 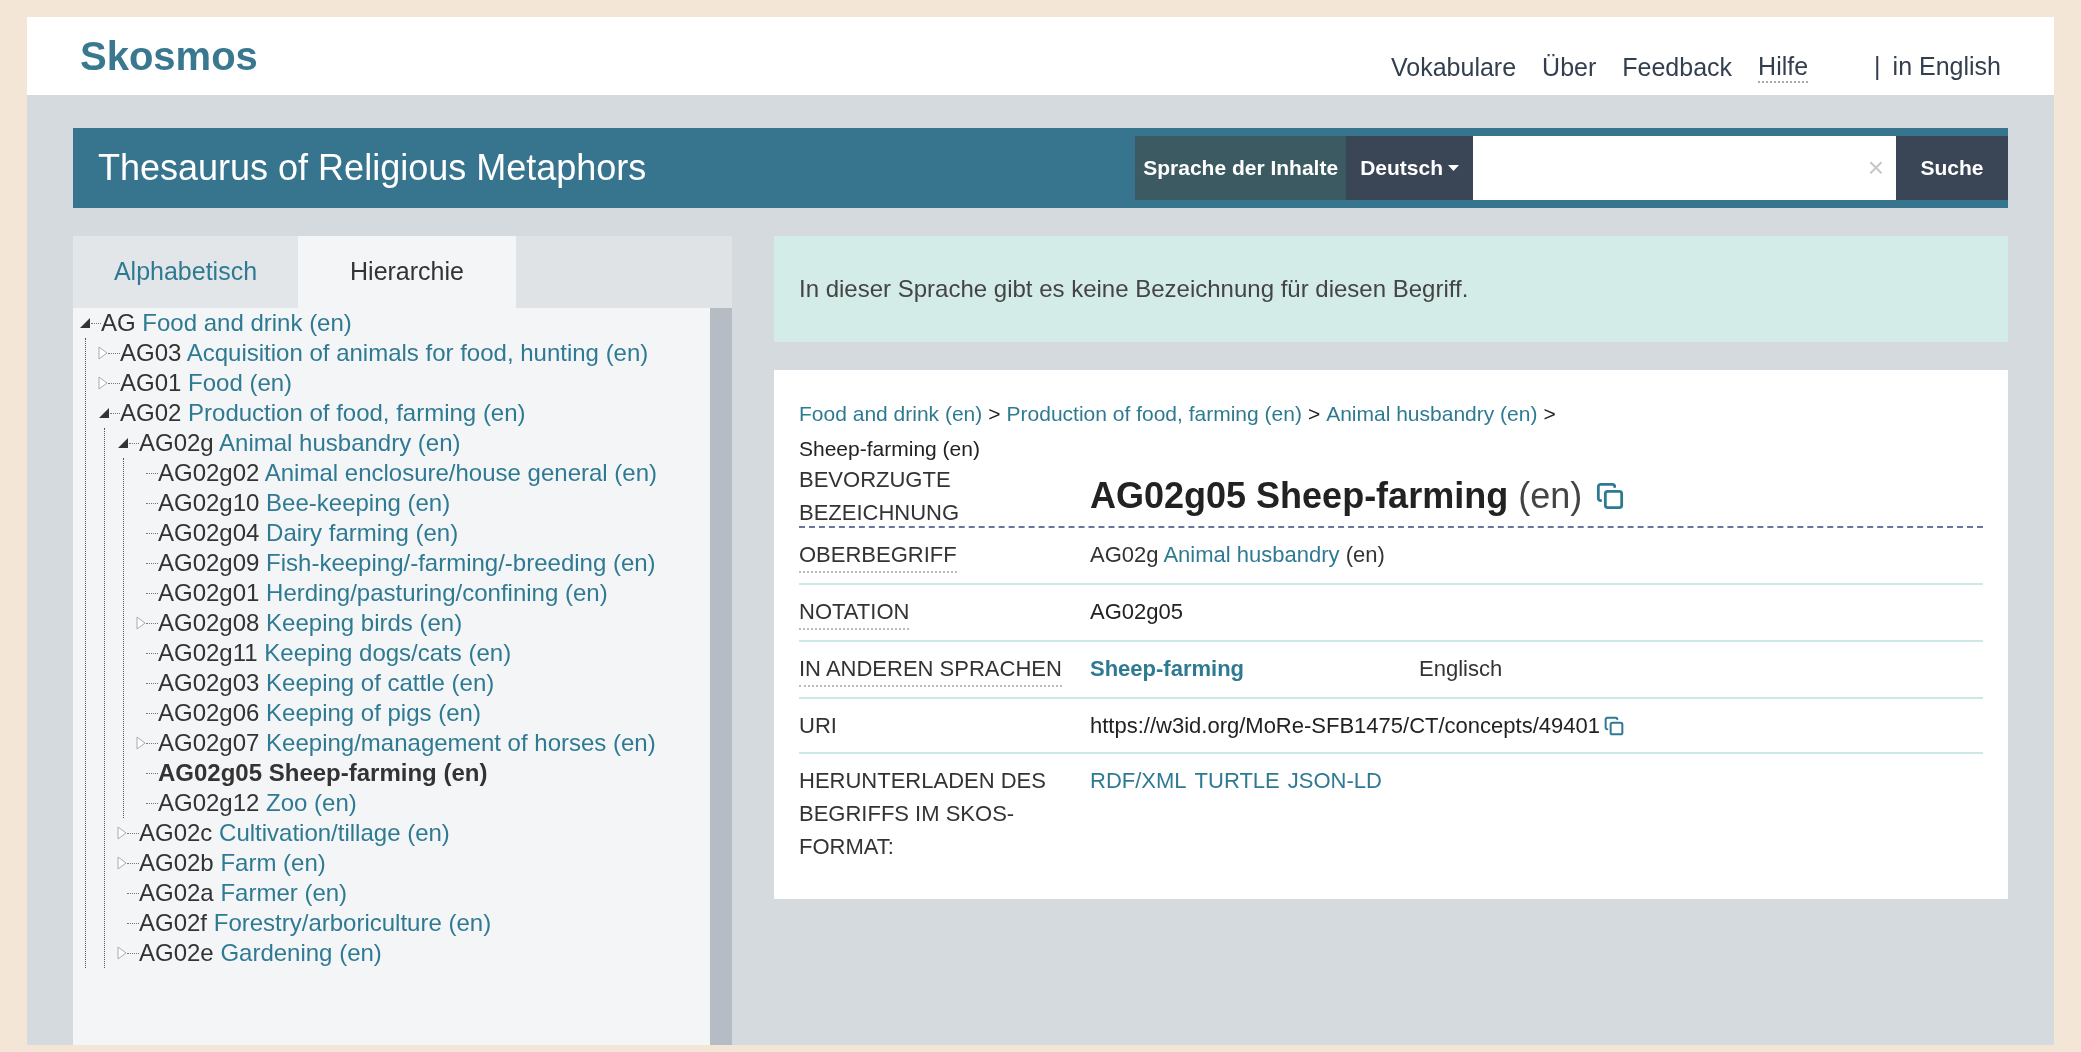 What do you see at coordinates (209, 592) in the screenshot?
I see `tree-notation: AG02g01` at bounding box center [209, 592].